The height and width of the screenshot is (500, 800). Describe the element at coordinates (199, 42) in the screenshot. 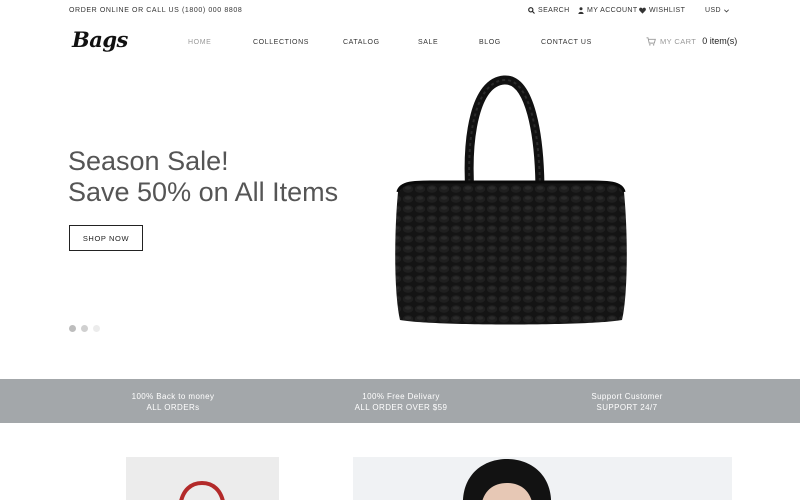

I see `nav-home: HOME` at that location.